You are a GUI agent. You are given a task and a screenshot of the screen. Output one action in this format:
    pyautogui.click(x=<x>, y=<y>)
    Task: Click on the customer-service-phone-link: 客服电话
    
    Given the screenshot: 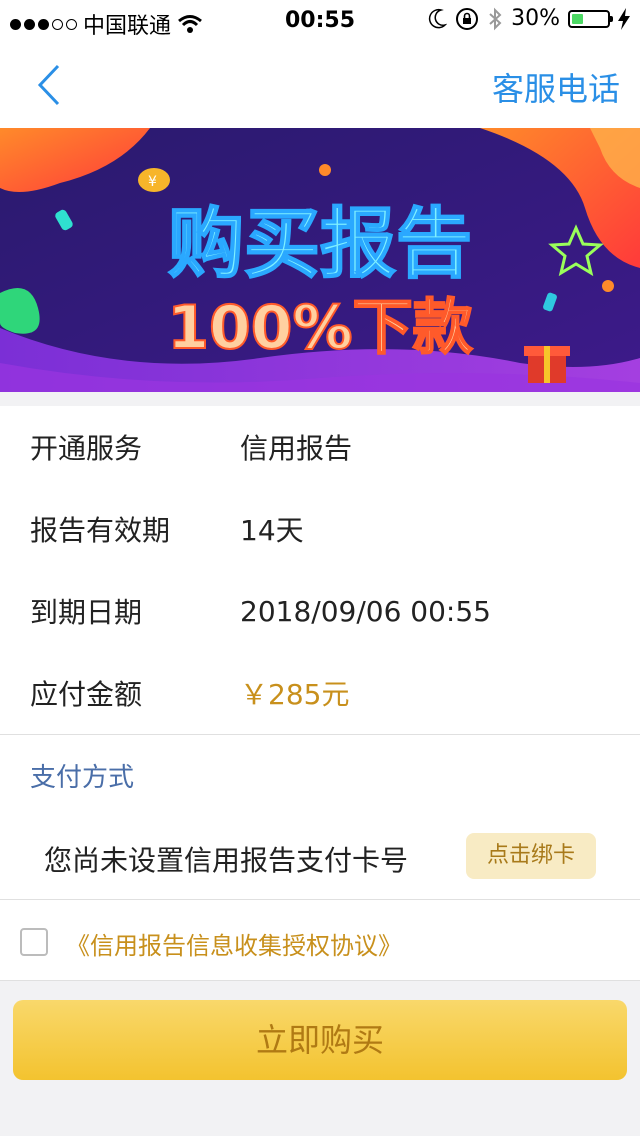 What is the action you would take?
    pyautogui.click(x=556, y=87)
    